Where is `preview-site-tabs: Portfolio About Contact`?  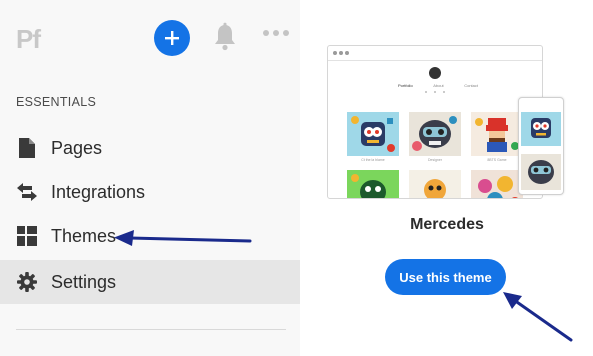
preview-site-tabs: Portfolio About Contact is located at coordinates (438, 85).